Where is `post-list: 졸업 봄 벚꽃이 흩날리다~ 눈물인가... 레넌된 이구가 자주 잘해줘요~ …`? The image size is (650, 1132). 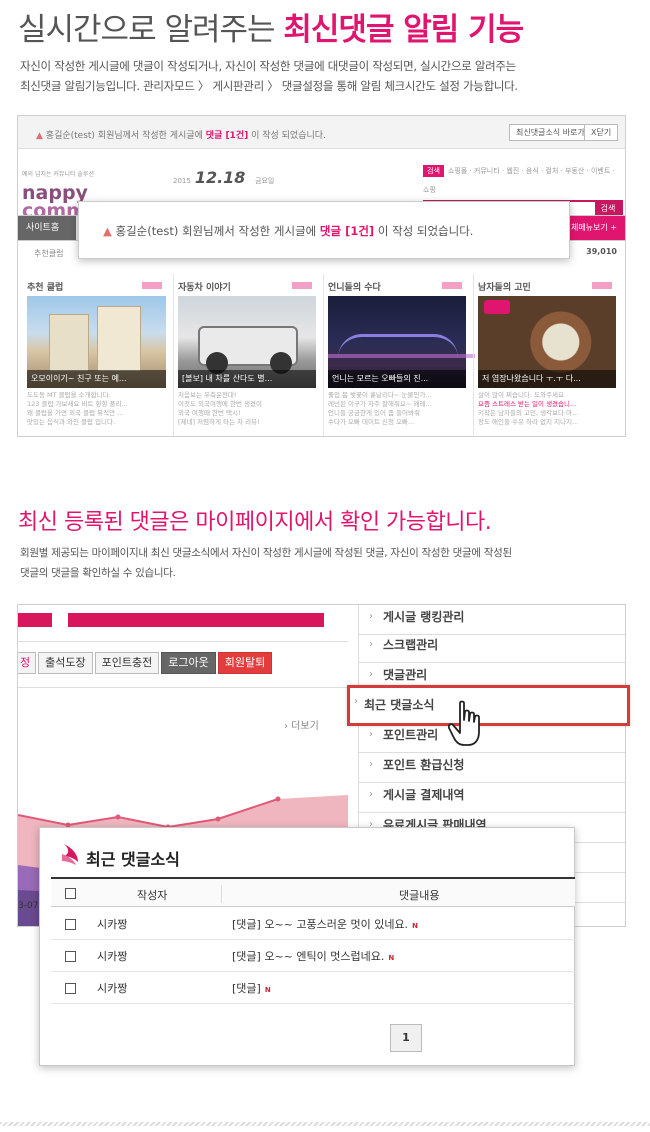
post-list: 졸업 봄 벚꽃이 흩날리다~ 눈물인가... 레넌된 이구가 자주 잘해줘요~ … is located at coordinates (397, 409).